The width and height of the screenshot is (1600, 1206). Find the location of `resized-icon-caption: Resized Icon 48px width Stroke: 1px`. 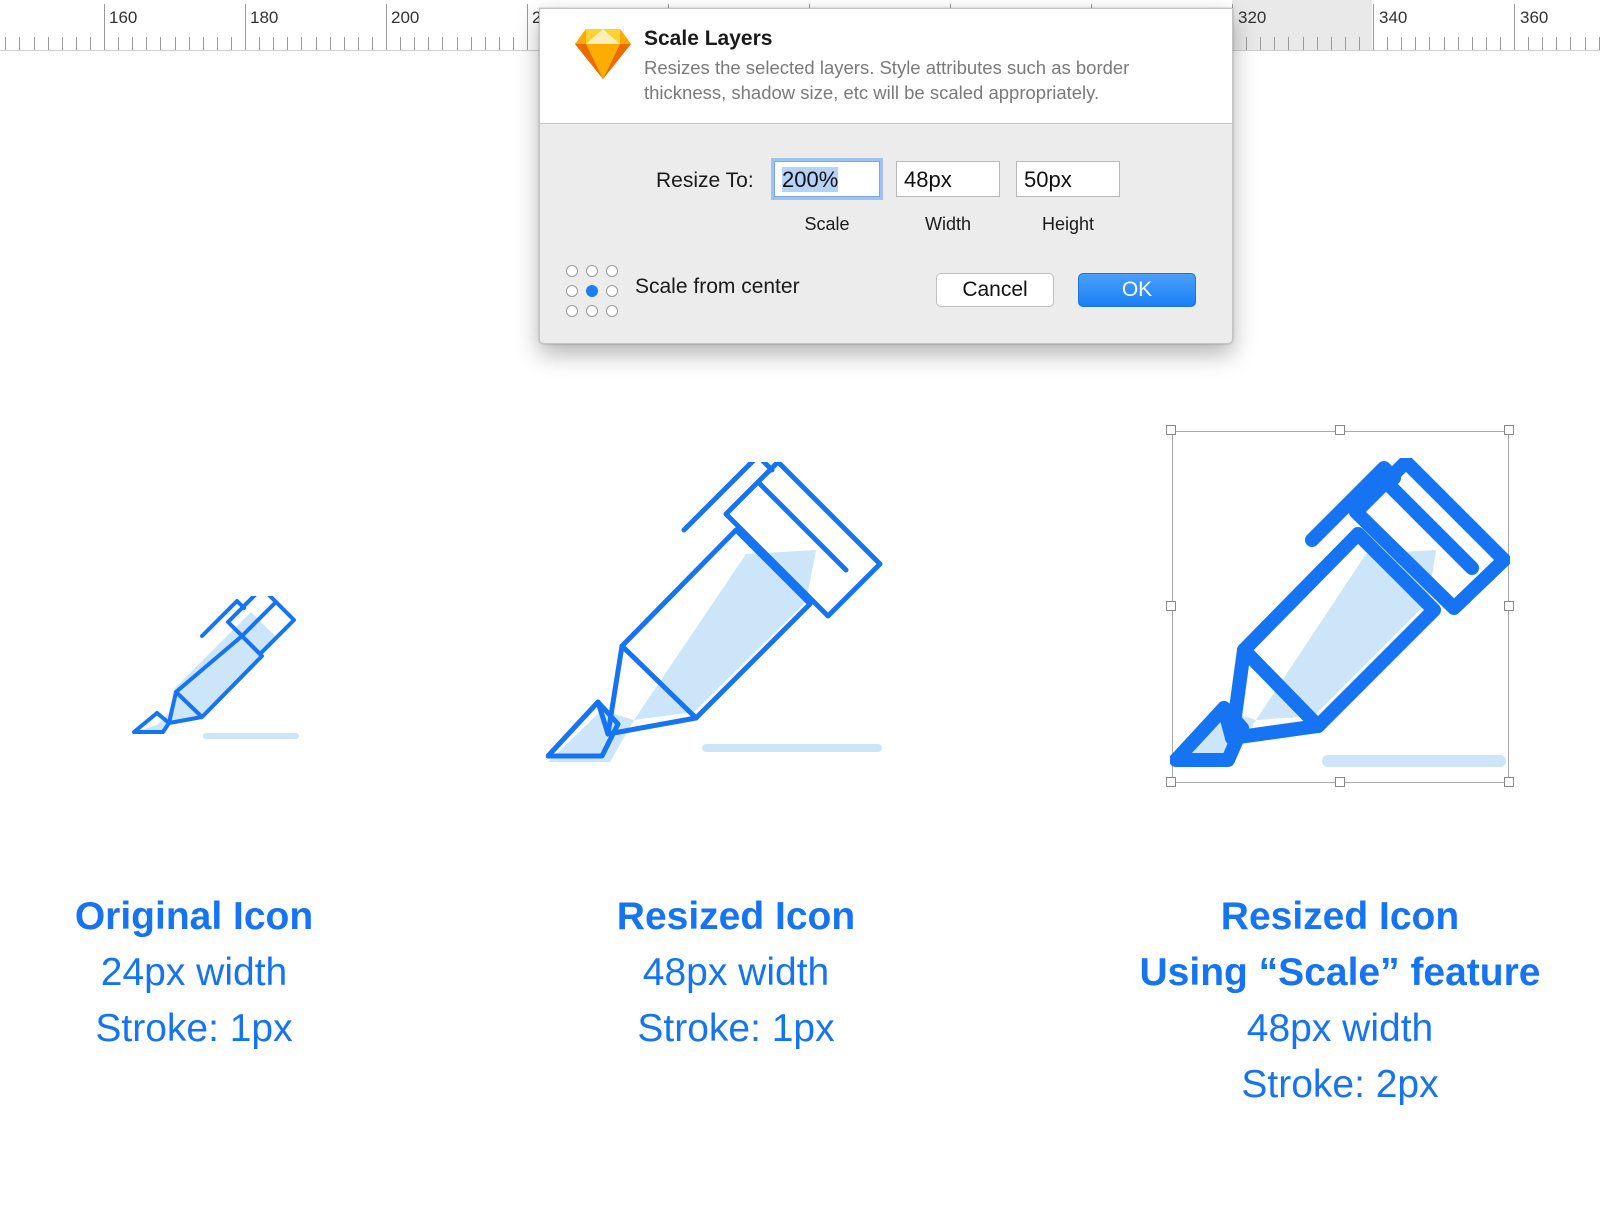

resized-icon-caption: Resized Icon 48px width Stroke: 1px is located at coordinates (736, 973).